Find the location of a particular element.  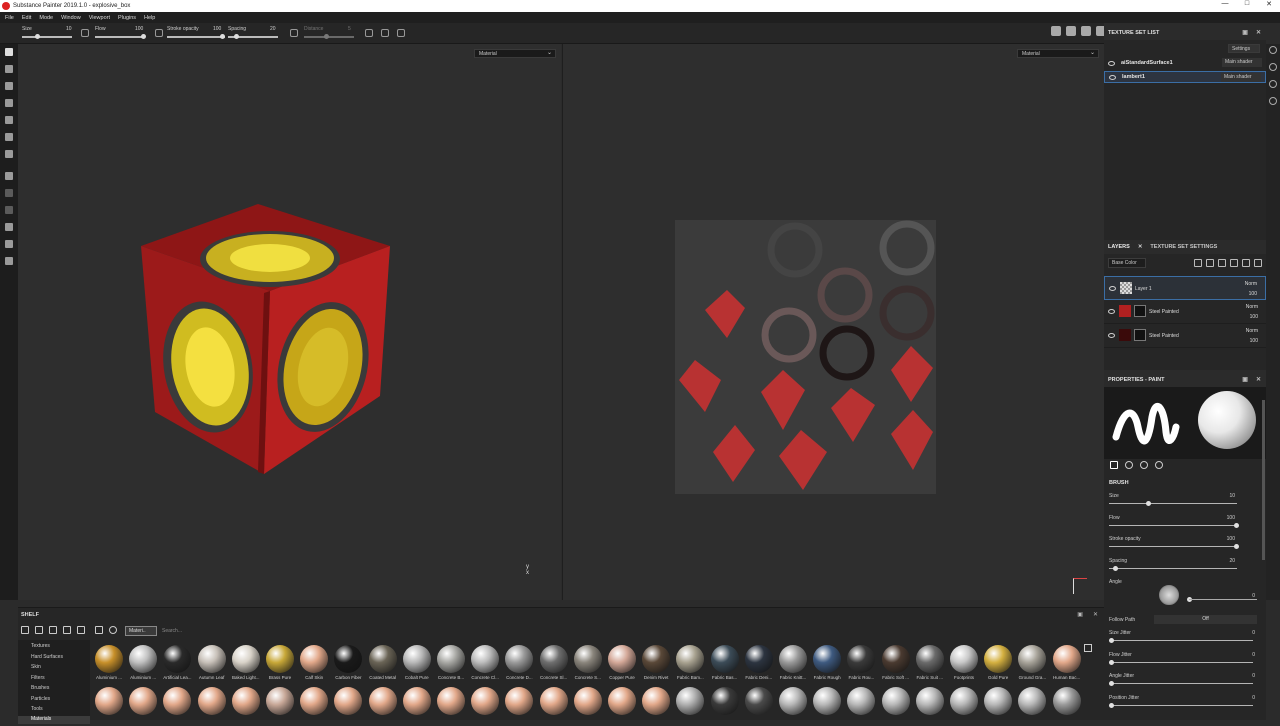

symmetry-settings-icon is located at coordinates (401, 33).